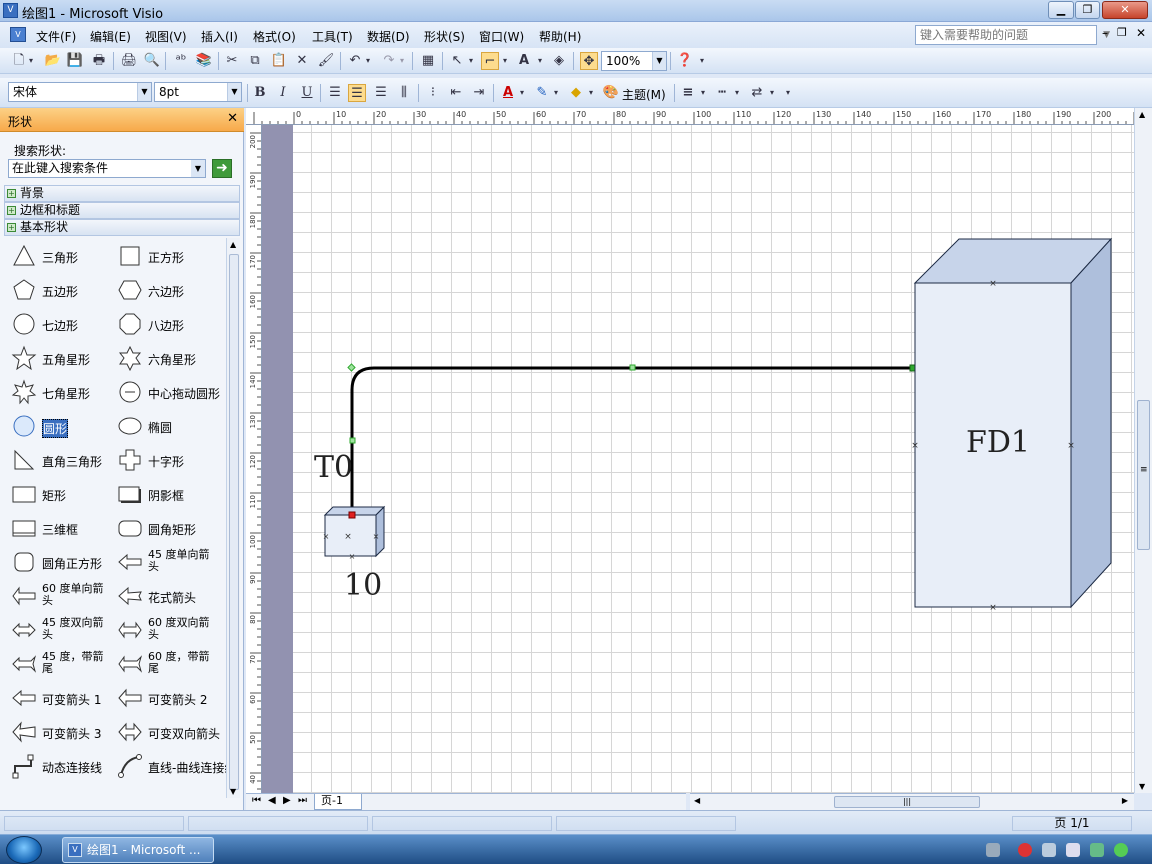 Image resolution: width=1152 pixels, height=864 pixels. What do you see at coordinates (165, 494) in the screenshot?
I see `shape-item: 阴影框` at bounding box center [165, 494].